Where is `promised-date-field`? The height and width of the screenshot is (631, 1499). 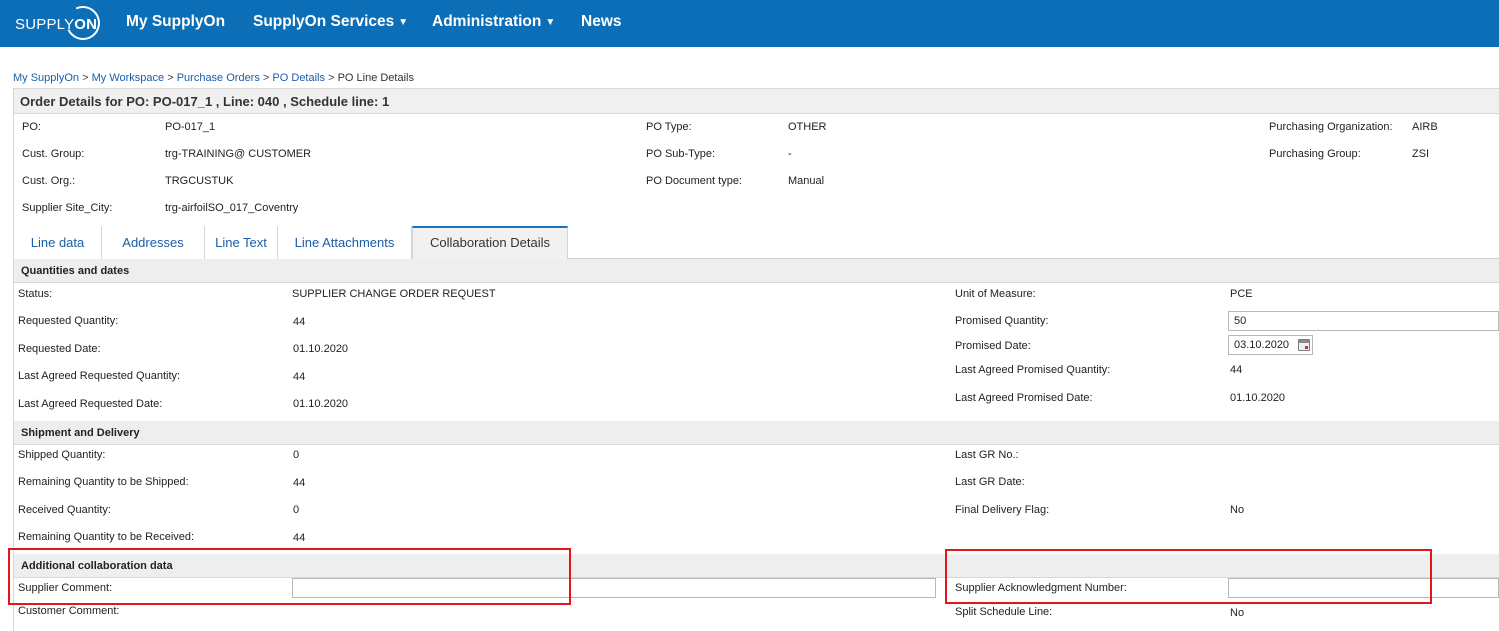
promised-date-field is located at coordinates (1270, 345).